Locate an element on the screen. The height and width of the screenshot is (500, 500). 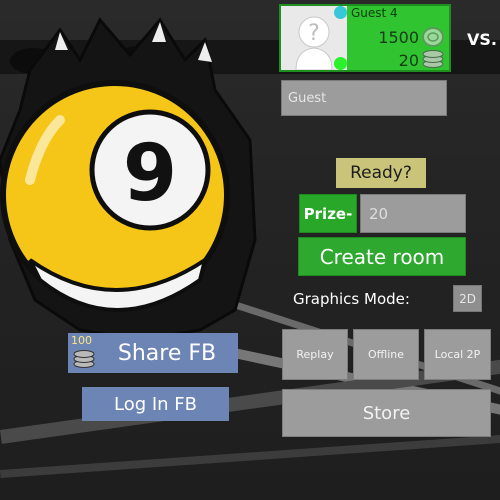
player-card: ? Guest 4 1500 20 is located at coordinates (365, 38).